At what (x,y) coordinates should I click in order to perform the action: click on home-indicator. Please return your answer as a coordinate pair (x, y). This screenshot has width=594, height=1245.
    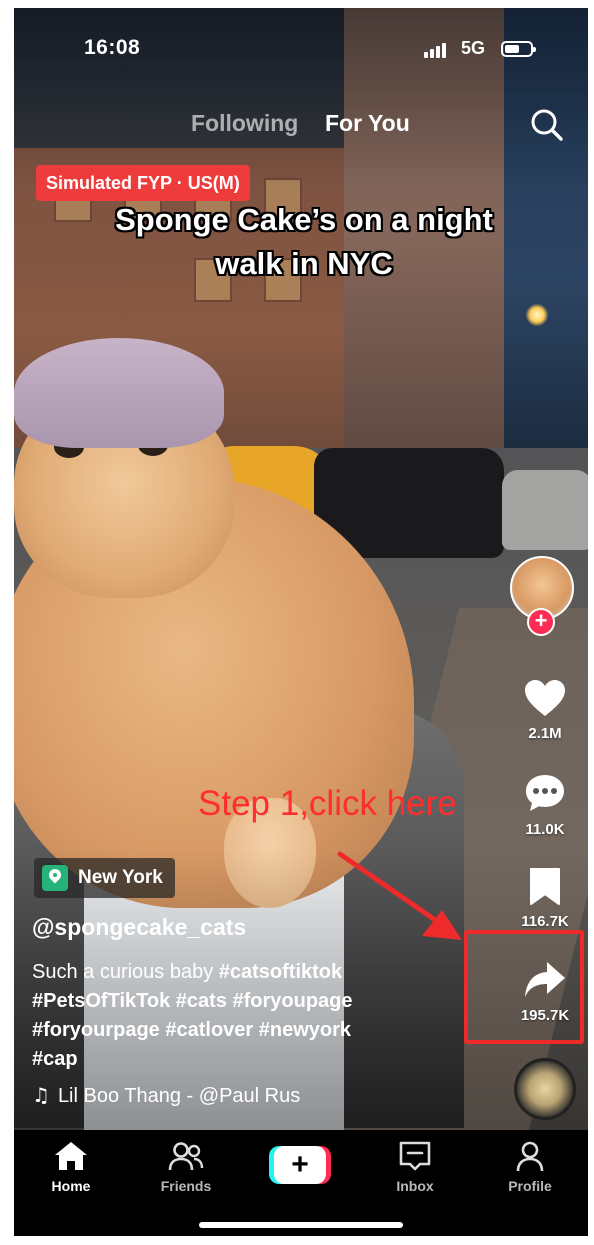
    Looking at the image, I should click on (301, 1225).